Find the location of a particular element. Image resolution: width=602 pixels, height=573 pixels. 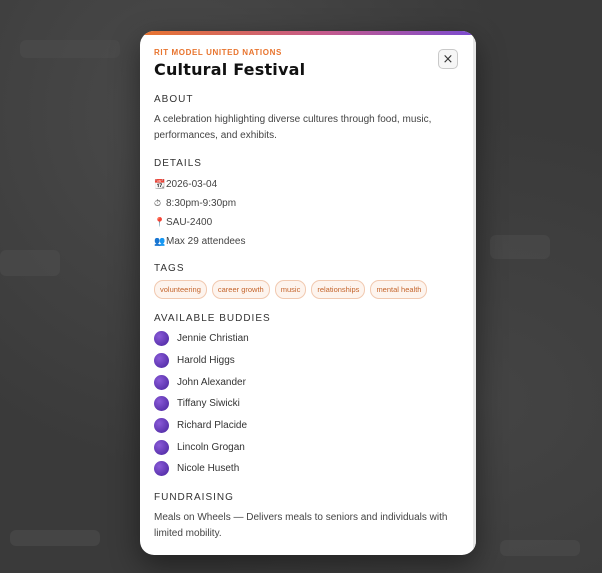

tag-chip: volunteering is located at coordinates (180, 289).